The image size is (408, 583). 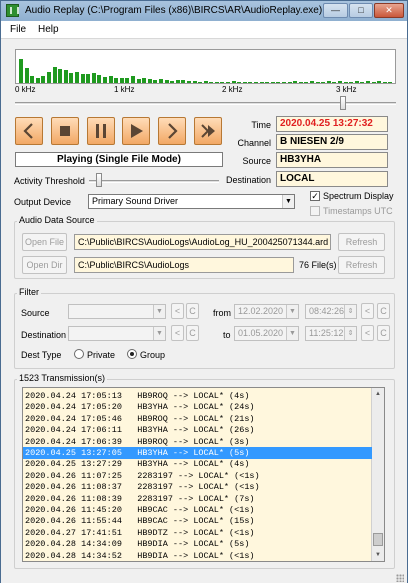 What do you see at coordinates (172, 131) in the screenshot?
I see `next-button` at bounding box center [172, 131].